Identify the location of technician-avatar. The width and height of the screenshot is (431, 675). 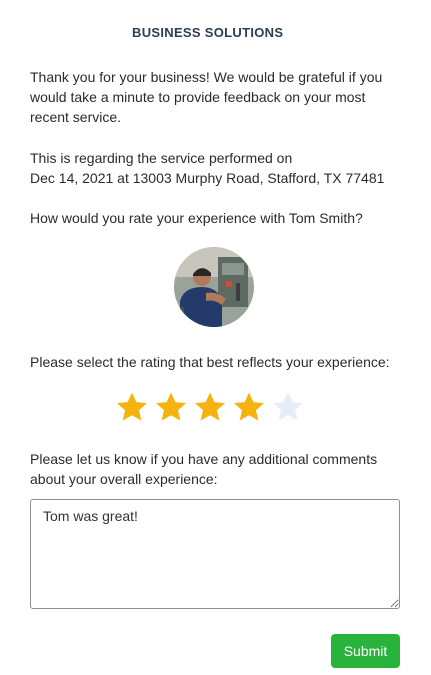
(214, 287).